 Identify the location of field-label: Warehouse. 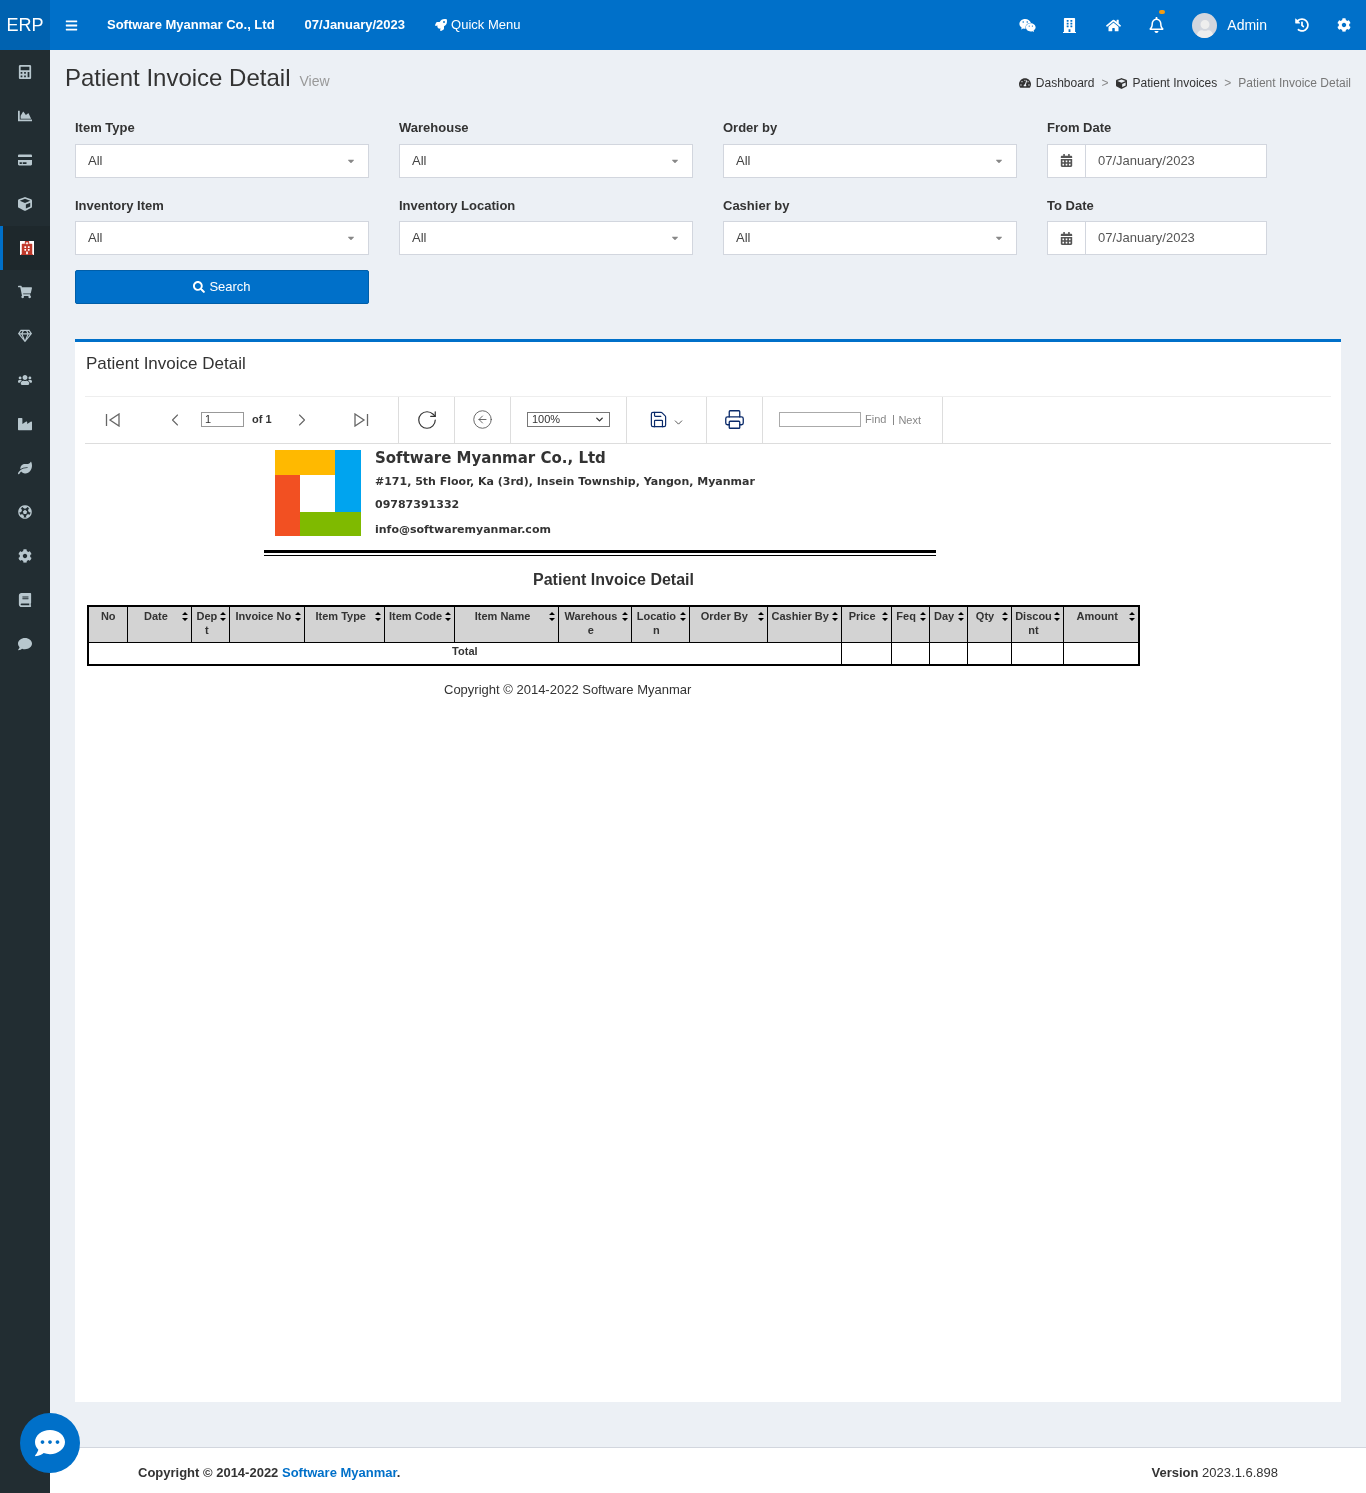
(434, 128).